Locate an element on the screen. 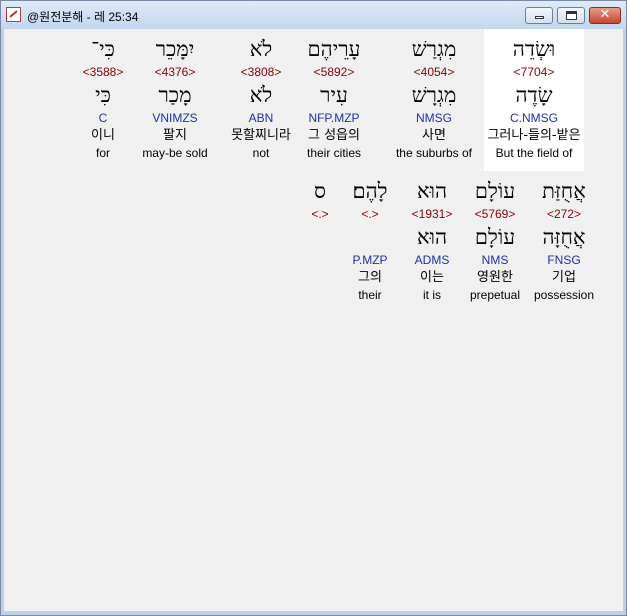  korean-gloss: 그의 is located at coordinates (370, 277).